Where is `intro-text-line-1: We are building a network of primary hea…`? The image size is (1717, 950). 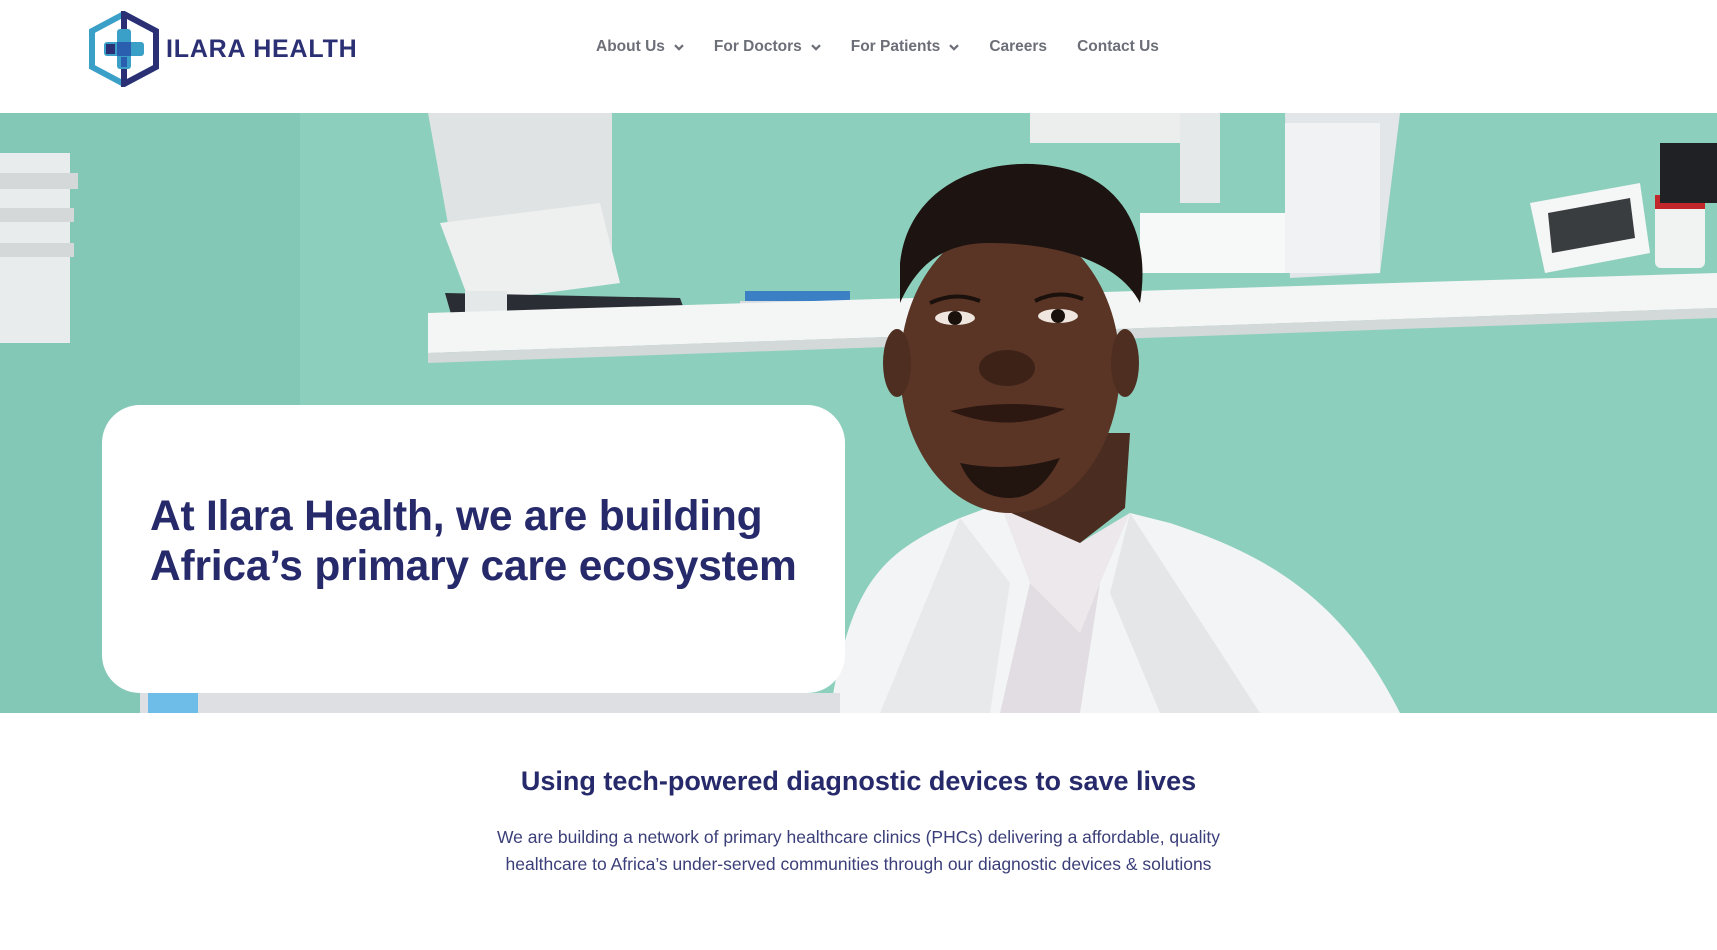 intro-text-line-1: We are building a network of primary hea… is located at coordinates (858, 837).